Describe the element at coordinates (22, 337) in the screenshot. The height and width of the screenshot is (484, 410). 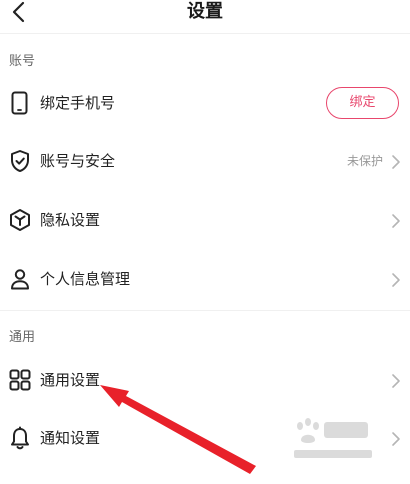
I see `section-label-general: 通用` at that location.